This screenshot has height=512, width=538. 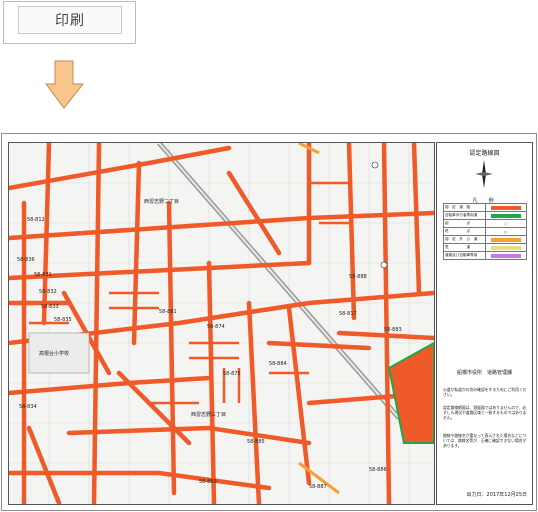 I want to click on legend-row: 里 道, so click(x=485, y=247).